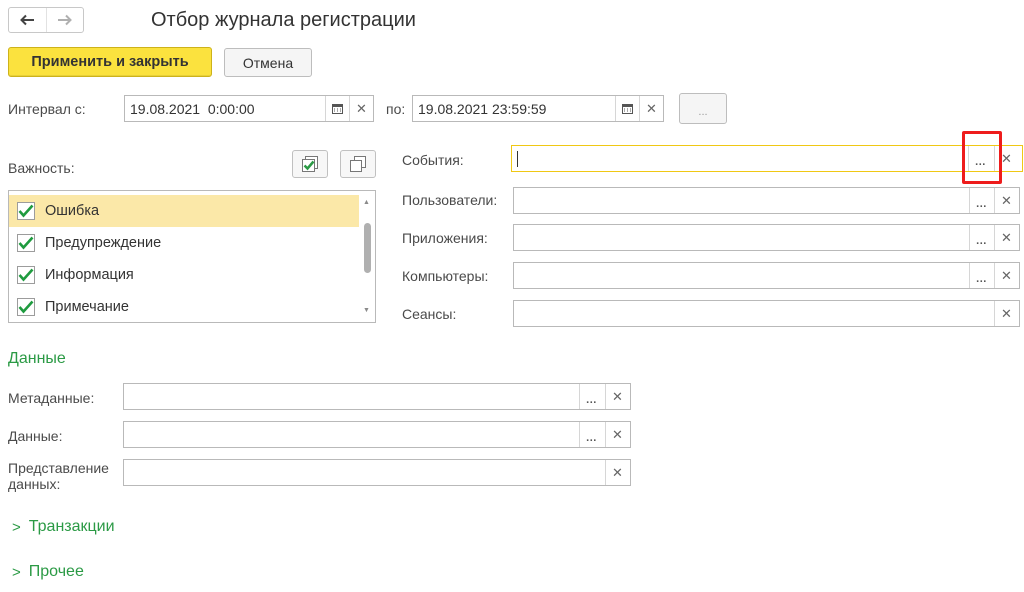 The height and width of the screenshot is (592, 1024). What do you see at coordinates (72, 211) in the screenshot?
I see `list-item-label: Ошибка` at bounding box center [72, 211].